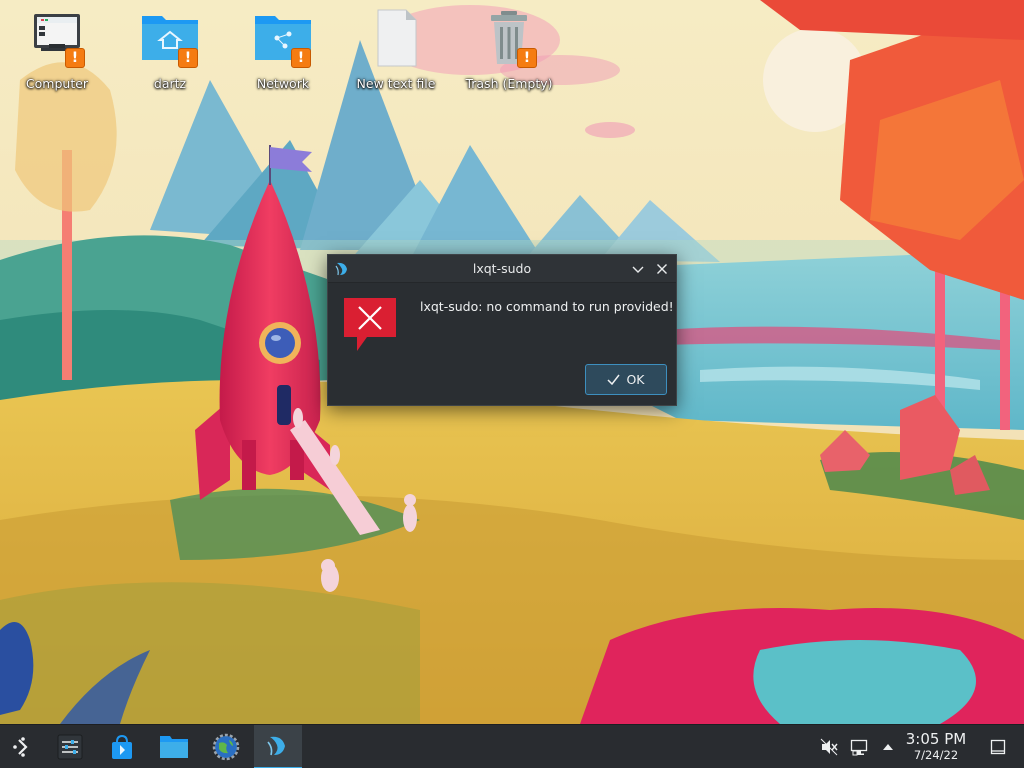  Describe the element at coordinates (283, 83) in the screenshot. I see `desktop-icon-label: Network` at that location.